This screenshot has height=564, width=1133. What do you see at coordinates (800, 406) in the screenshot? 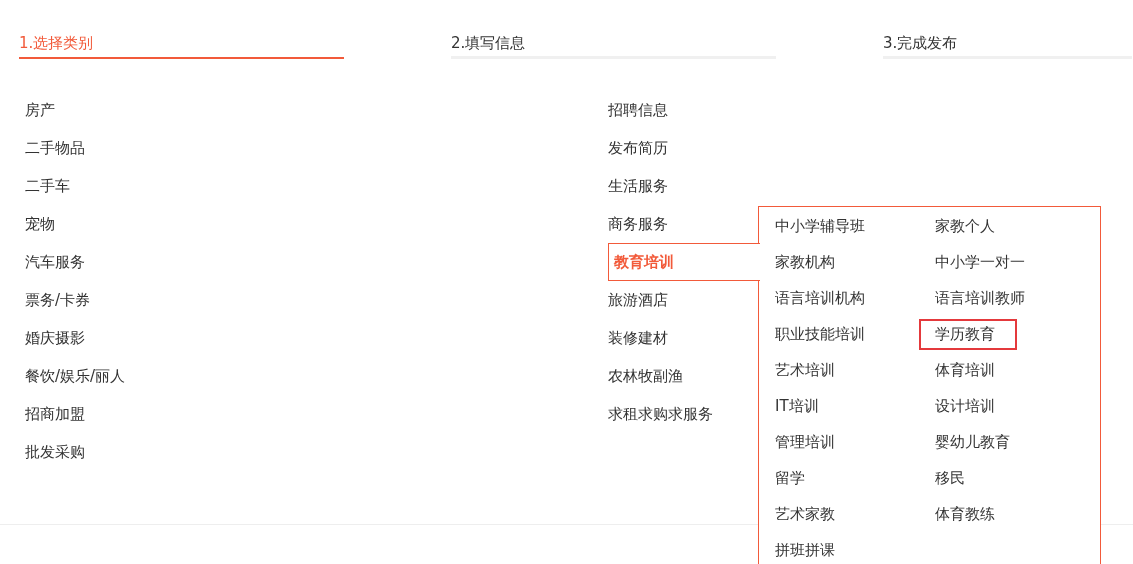
I see `subcategory-item: IT培训` at bounding box center [800, 406].